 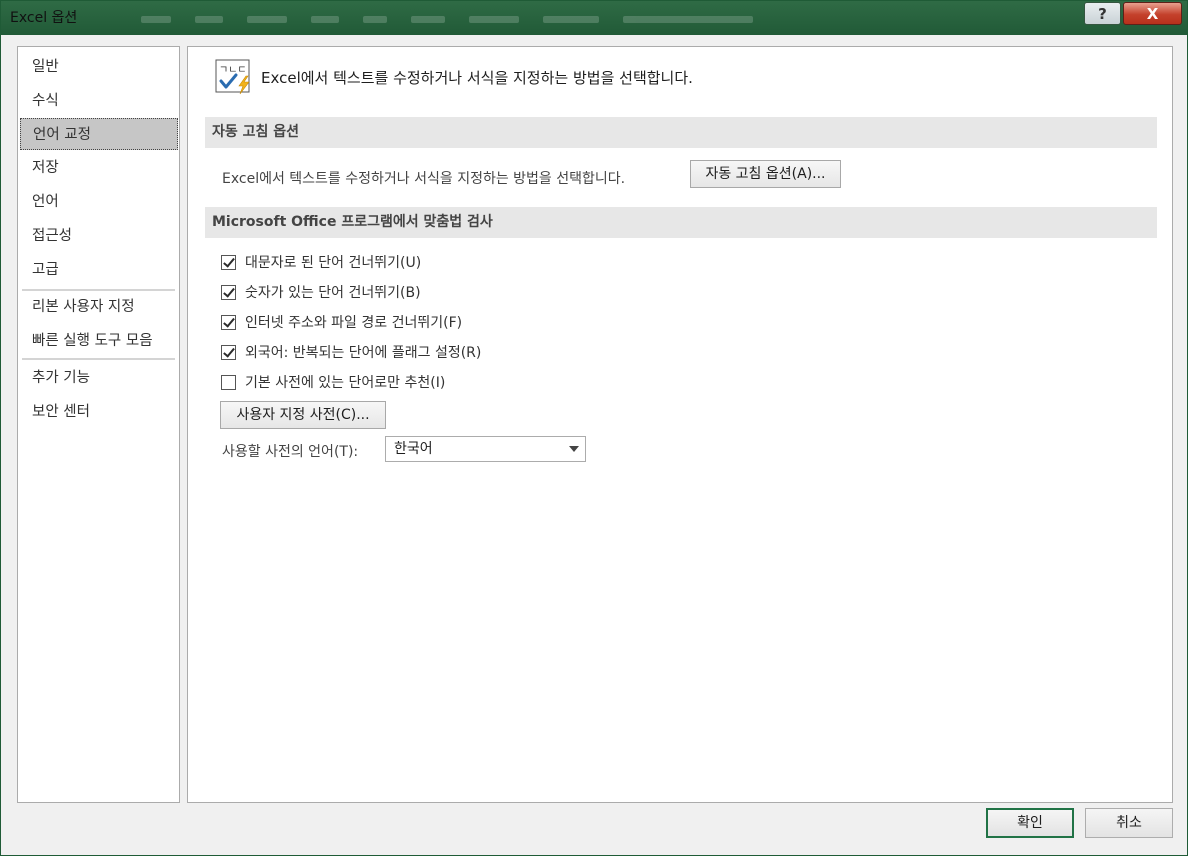 I want to click on chevron-down-icon, so click(x=574, y=449).